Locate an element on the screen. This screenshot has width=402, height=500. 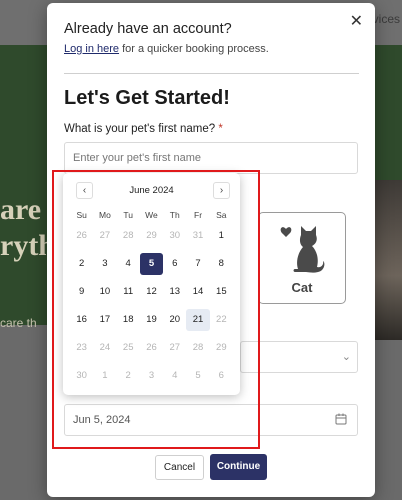
calendar-day-selected: 5 is located at coordinates (151, 264).